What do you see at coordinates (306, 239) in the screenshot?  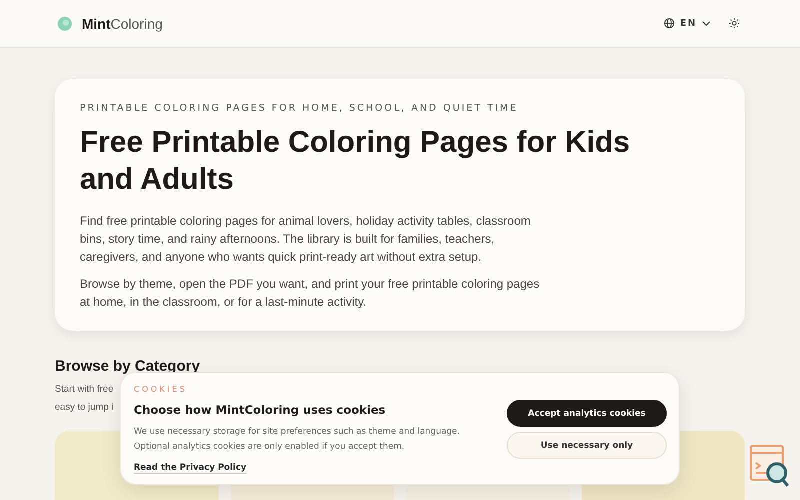 I see `hero-paragraph: Find free printable coloring pages for animal lovers, holiday activity tables, classroom bins, story time, and rainy afternoons. The library is built for families, teachers, caregivers, and anyone who wants quick print-ready art without extra setup.` at bounding box center [306, 239].